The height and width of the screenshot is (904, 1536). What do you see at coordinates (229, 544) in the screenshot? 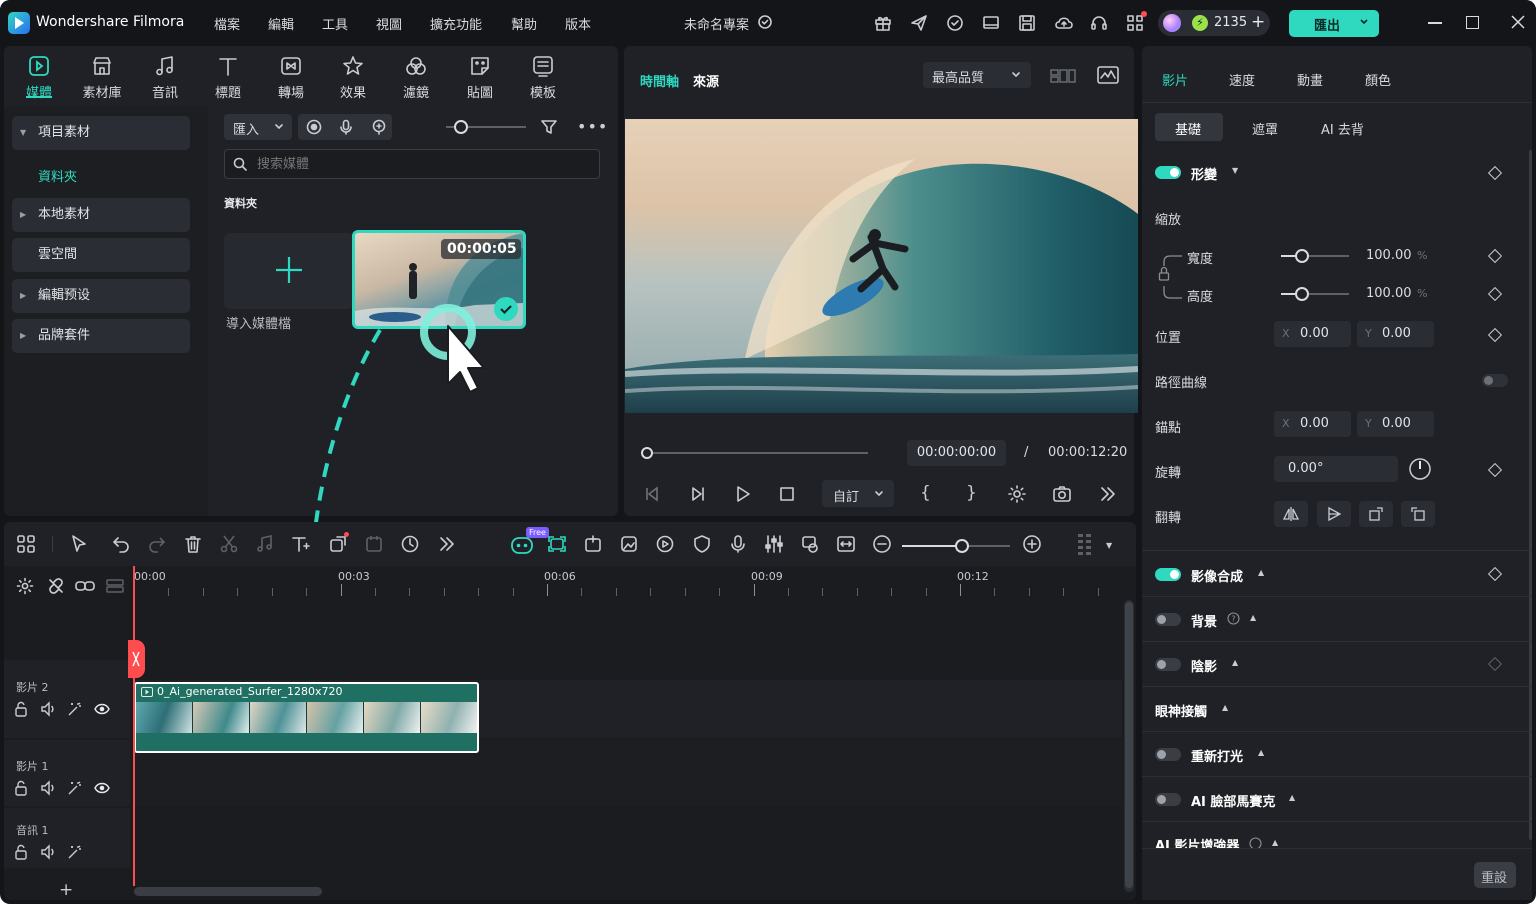
I see `split-scissors-icon` at bounding box center [229, 544].